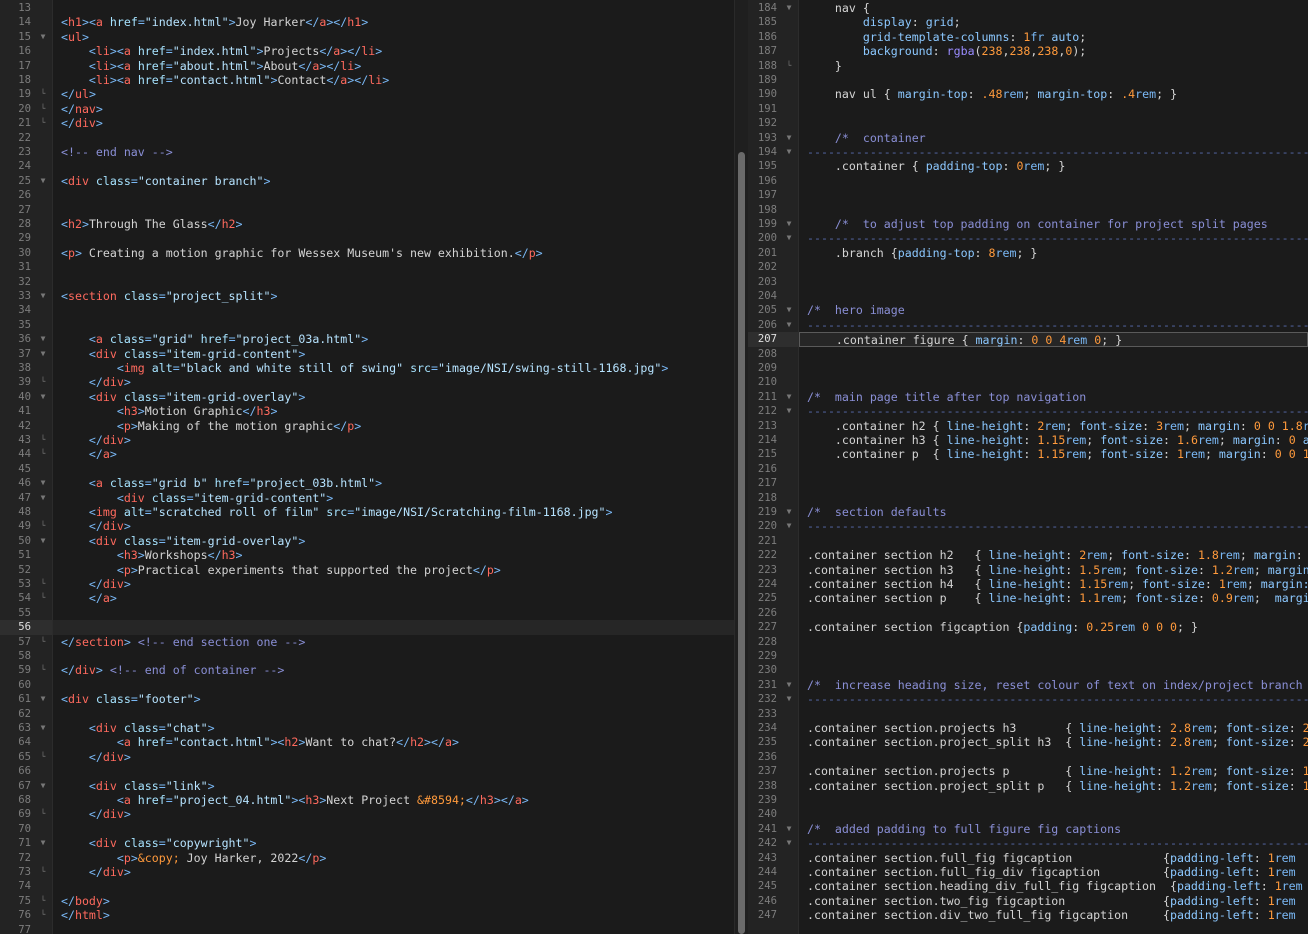  What do you see at coordinates (393, 498) in the screenshot?
I see `code-line: <div class="item-grid-content">` at bounding box center [393, 498].